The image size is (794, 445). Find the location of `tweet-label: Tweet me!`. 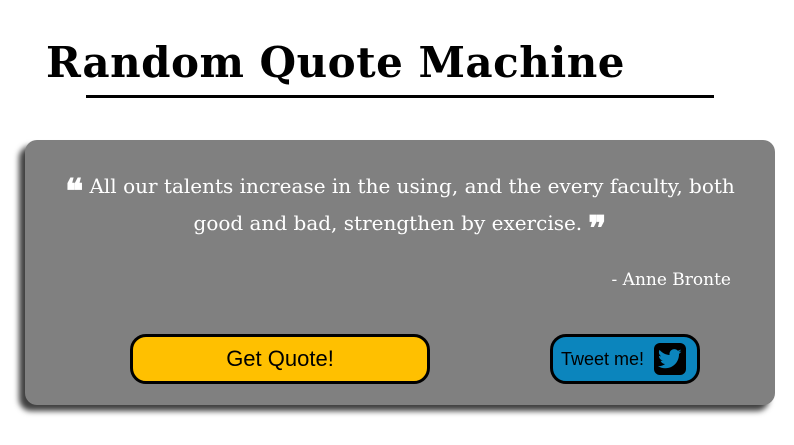

tweet-label: Tweet me! is located at coordinates (603, 358).